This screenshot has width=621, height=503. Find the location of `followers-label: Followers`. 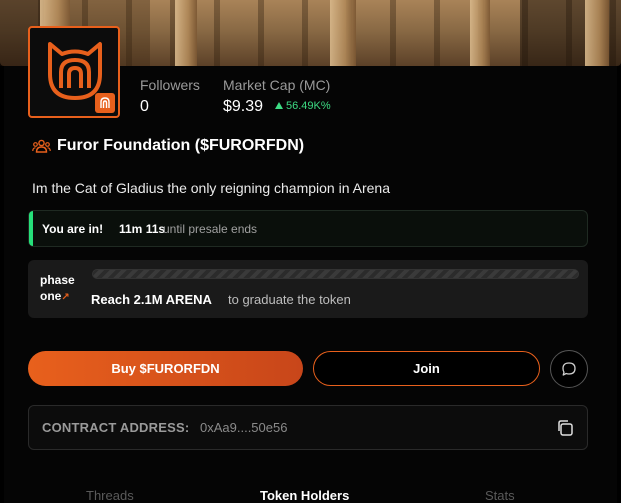

followers-label: Followers is located at coordinates (170, 85).